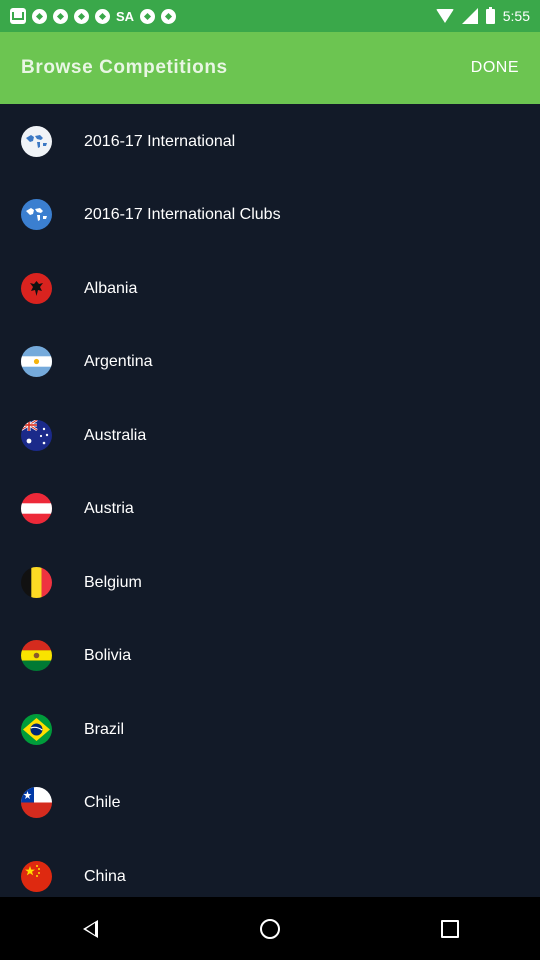  I want to click on competition-label: Argentina, so click(118, 361).